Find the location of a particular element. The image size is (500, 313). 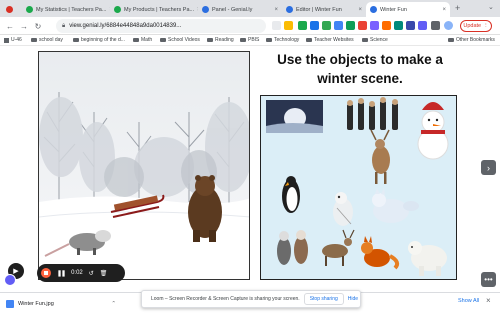

forward-arrow-icon: → is located at coordinates (24, 26).